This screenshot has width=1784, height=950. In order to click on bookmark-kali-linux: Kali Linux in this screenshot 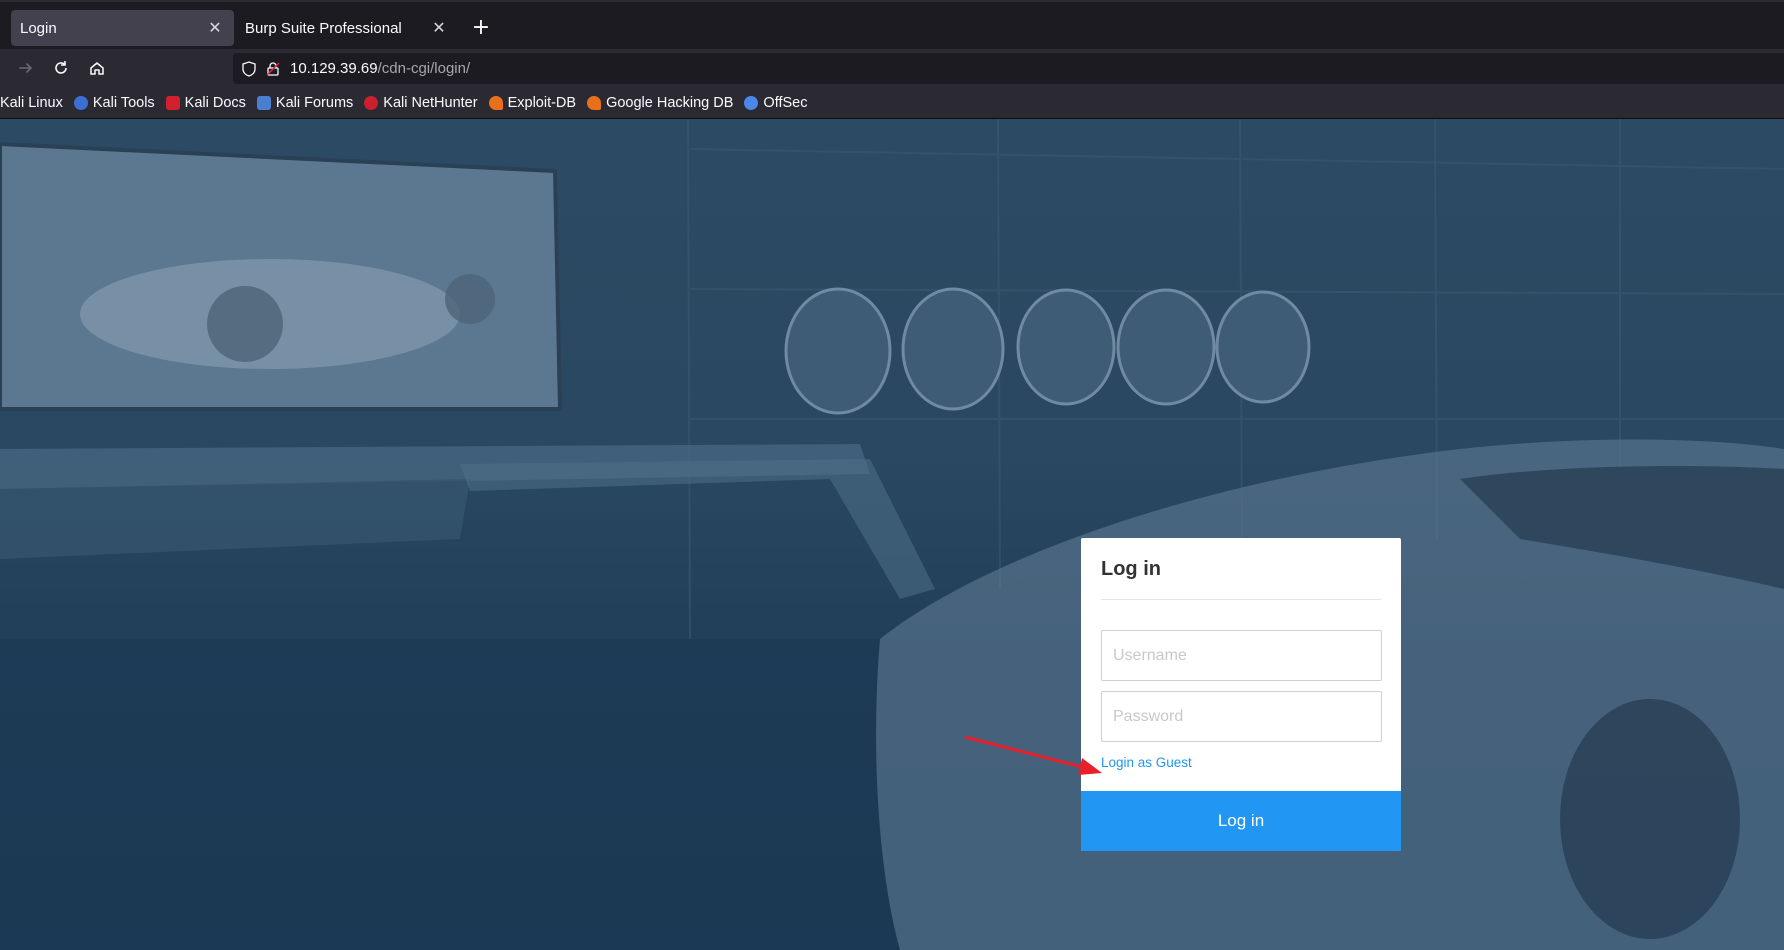, I will do `click(31, 103)`.